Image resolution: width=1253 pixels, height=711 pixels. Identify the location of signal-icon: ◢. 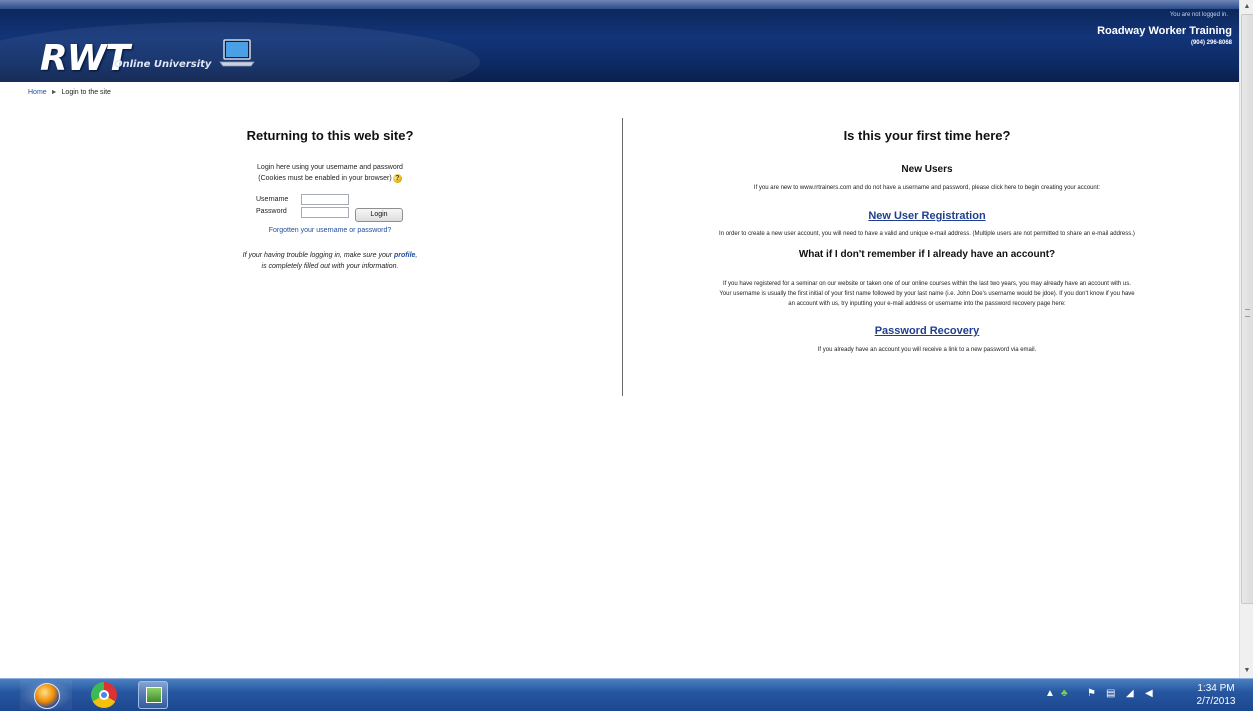
(1130, 693).